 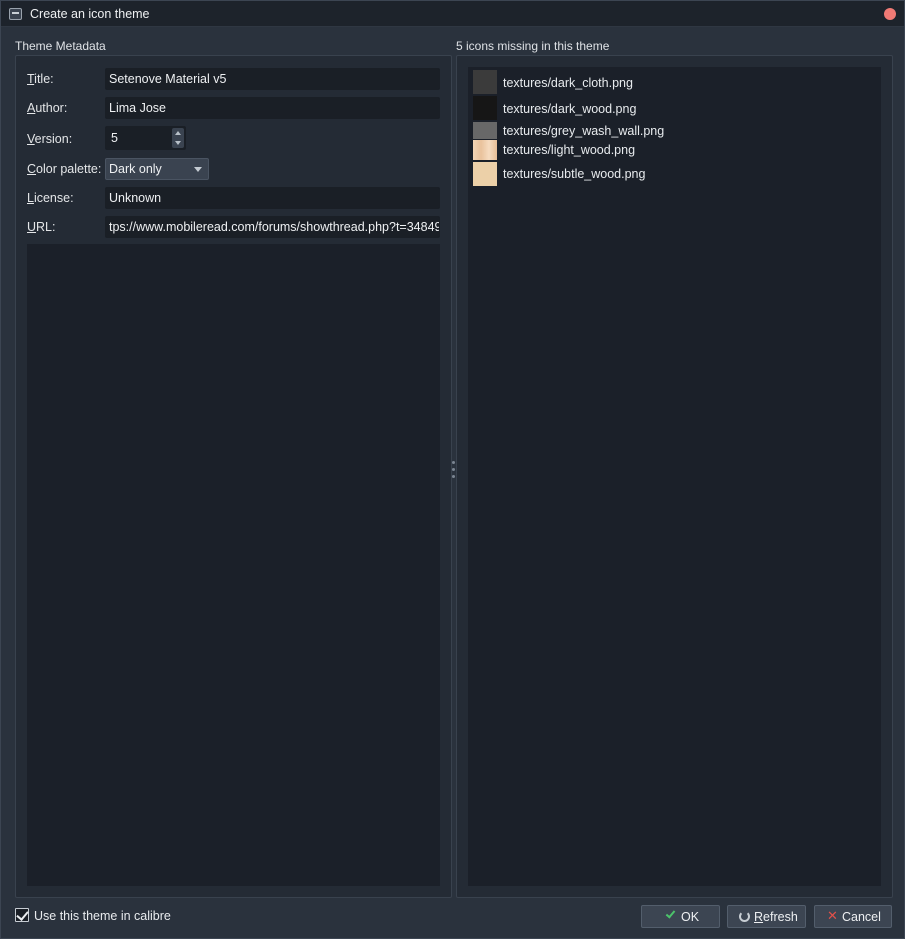 What do you see at coordinates (47, 108) in the screenshot?
I see `author-label: Author:` at bounding box center [47, 108].